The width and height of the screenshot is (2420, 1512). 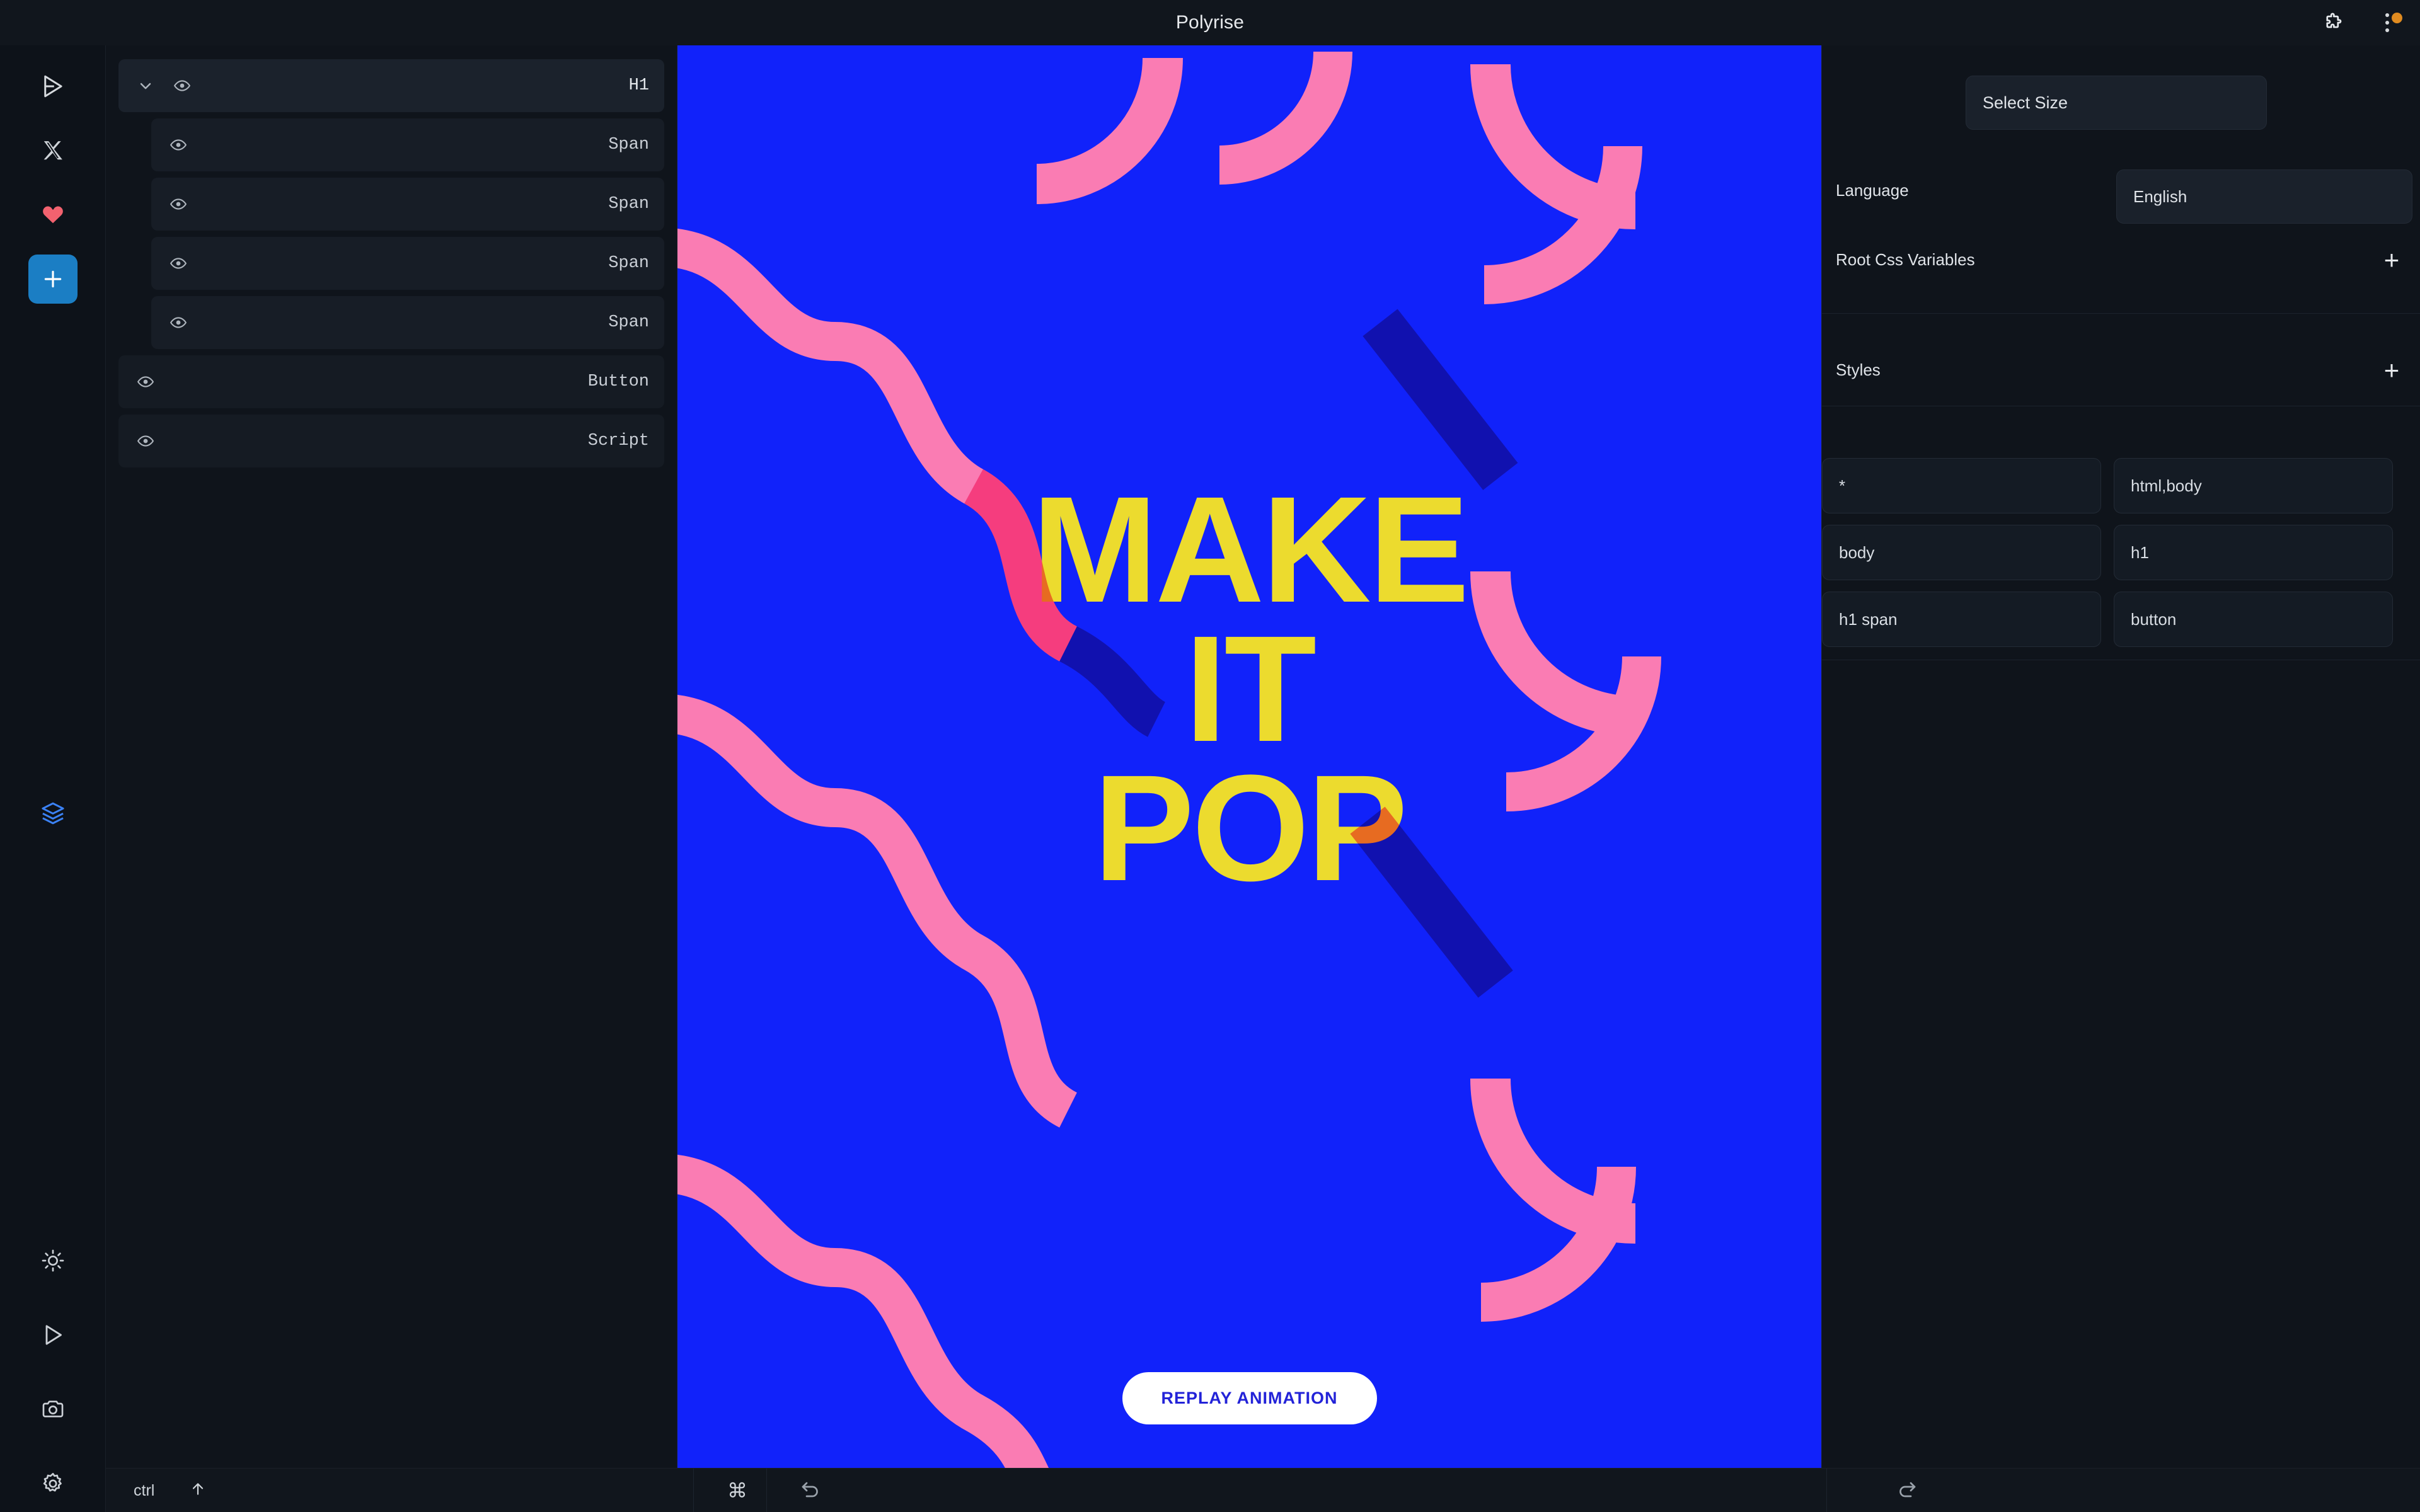 I want to click on layer-row-script-6: Script, so click(x=391, y=441).